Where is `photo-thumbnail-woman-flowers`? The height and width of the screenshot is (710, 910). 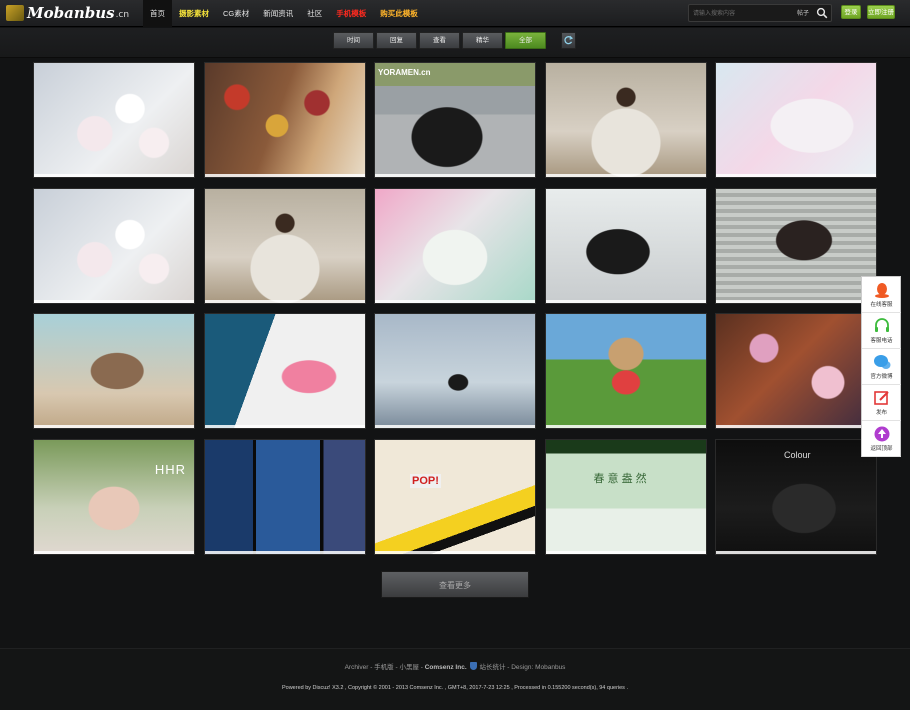
photo-thumbnail-woman-flowers is located at coordinates (796, 371).